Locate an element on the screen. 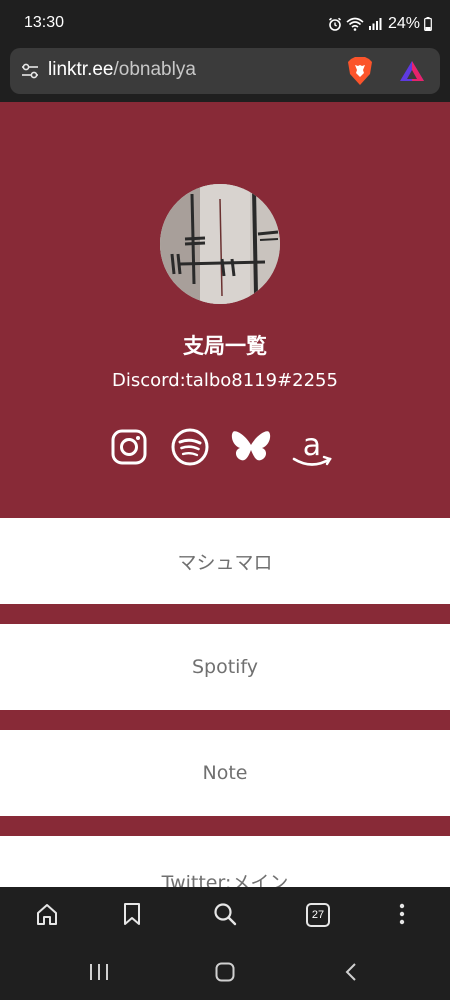  profile-name: 支局一覧 is located at coordinates (225, 346).